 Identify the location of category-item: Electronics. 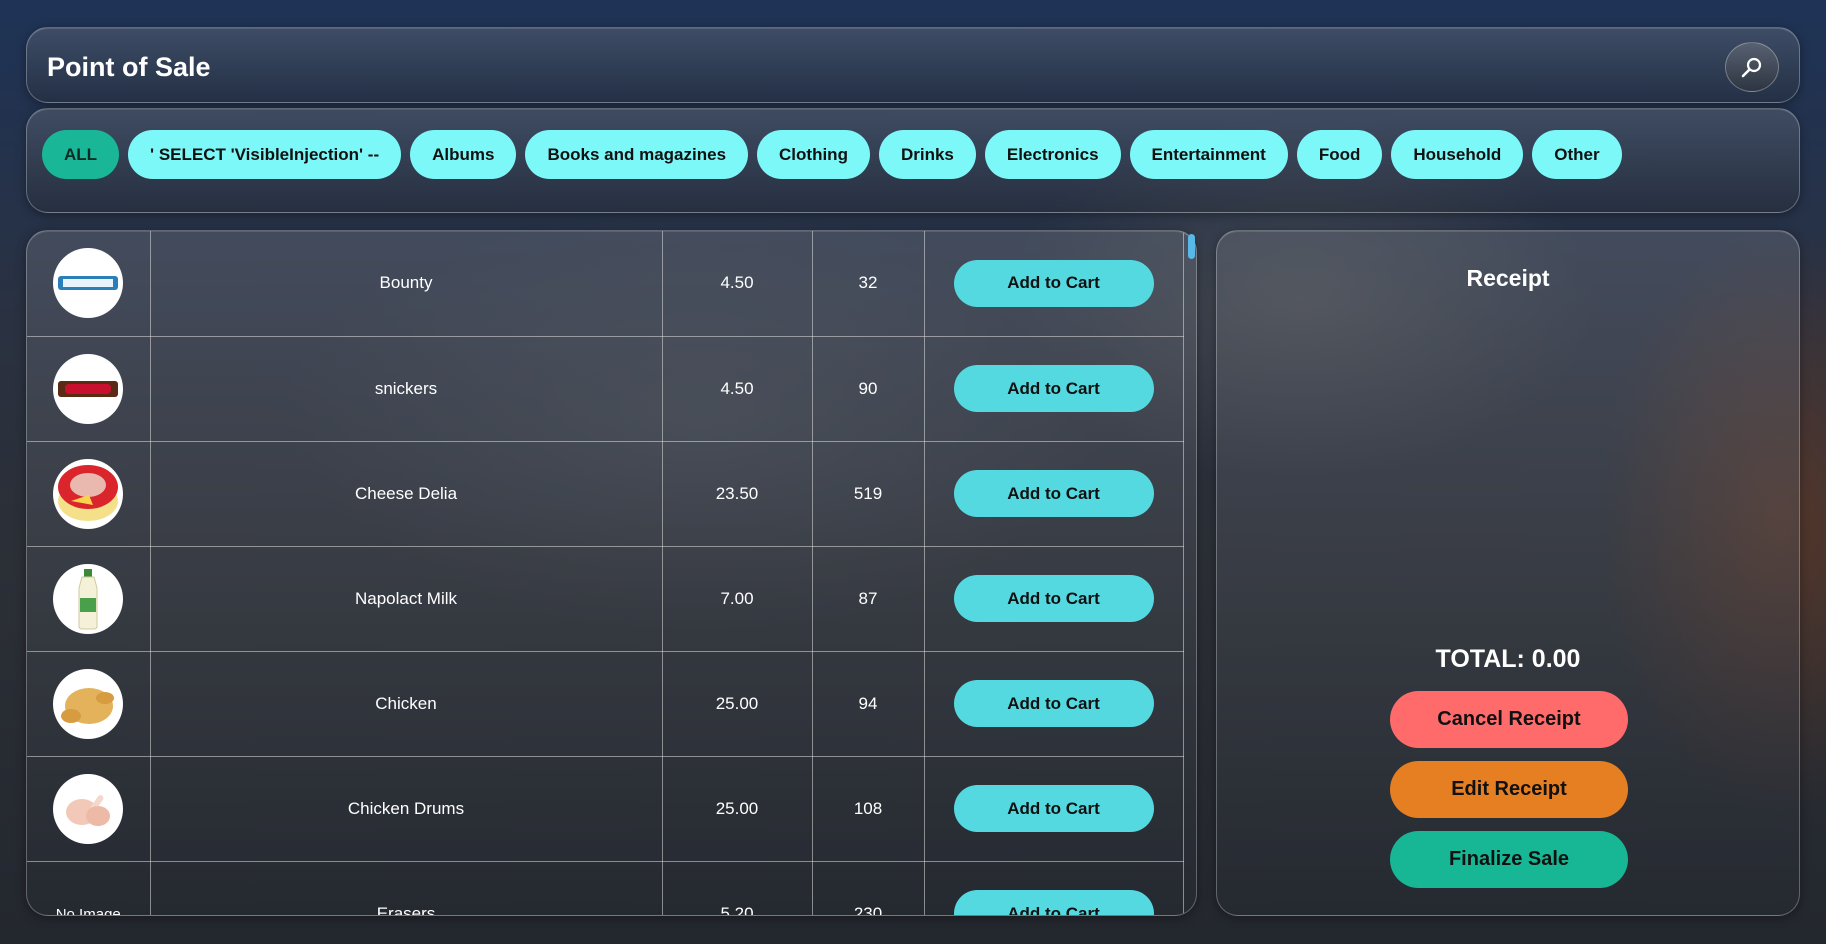
(1052, 154).